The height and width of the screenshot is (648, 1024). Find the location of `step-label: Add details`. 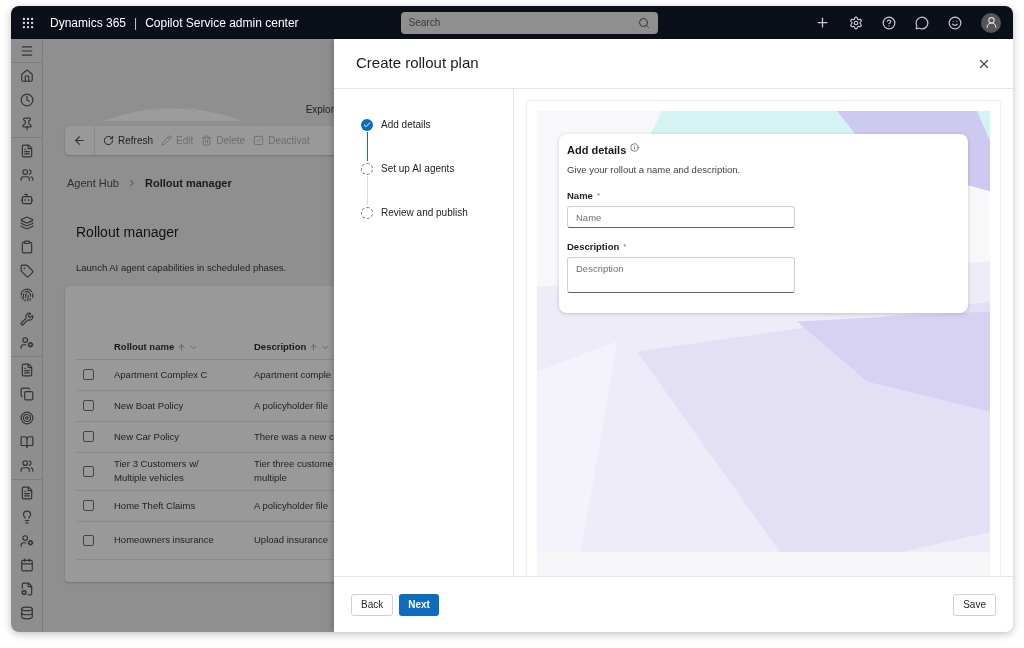

step-label: Add details is located at coordinates (406, 124).